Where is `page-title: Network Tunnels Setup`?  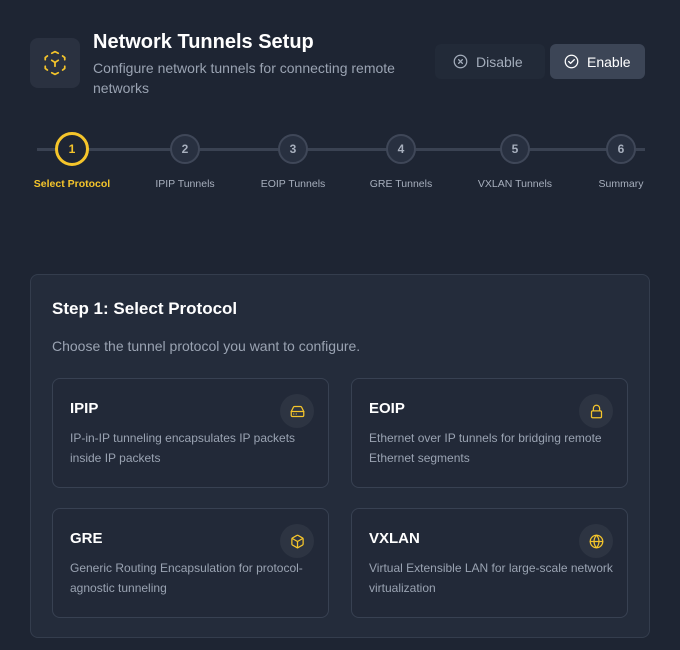
page-title: Network Tunnels Setup is located at coordinates (203, 42).